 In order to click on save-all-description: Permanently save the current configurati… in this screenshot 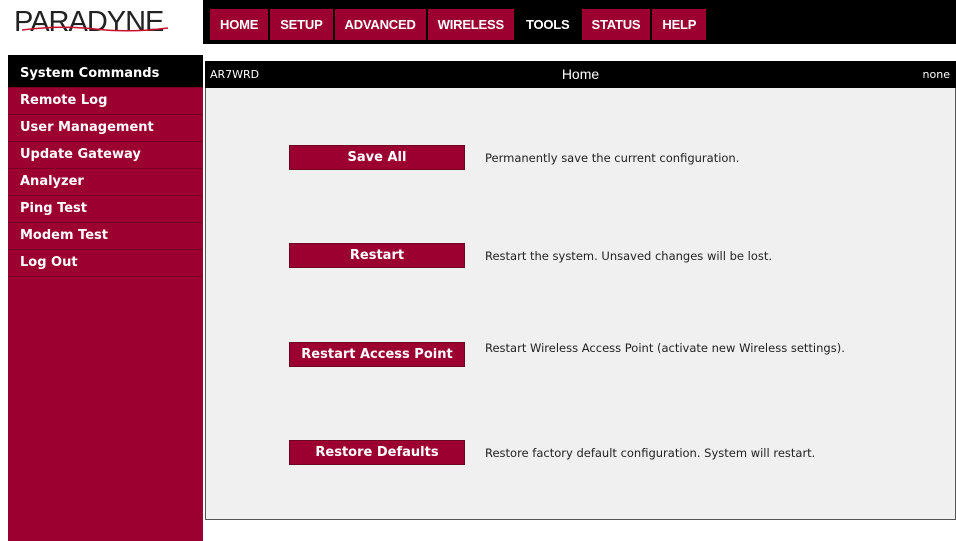, I will do `click(612, 158)`.